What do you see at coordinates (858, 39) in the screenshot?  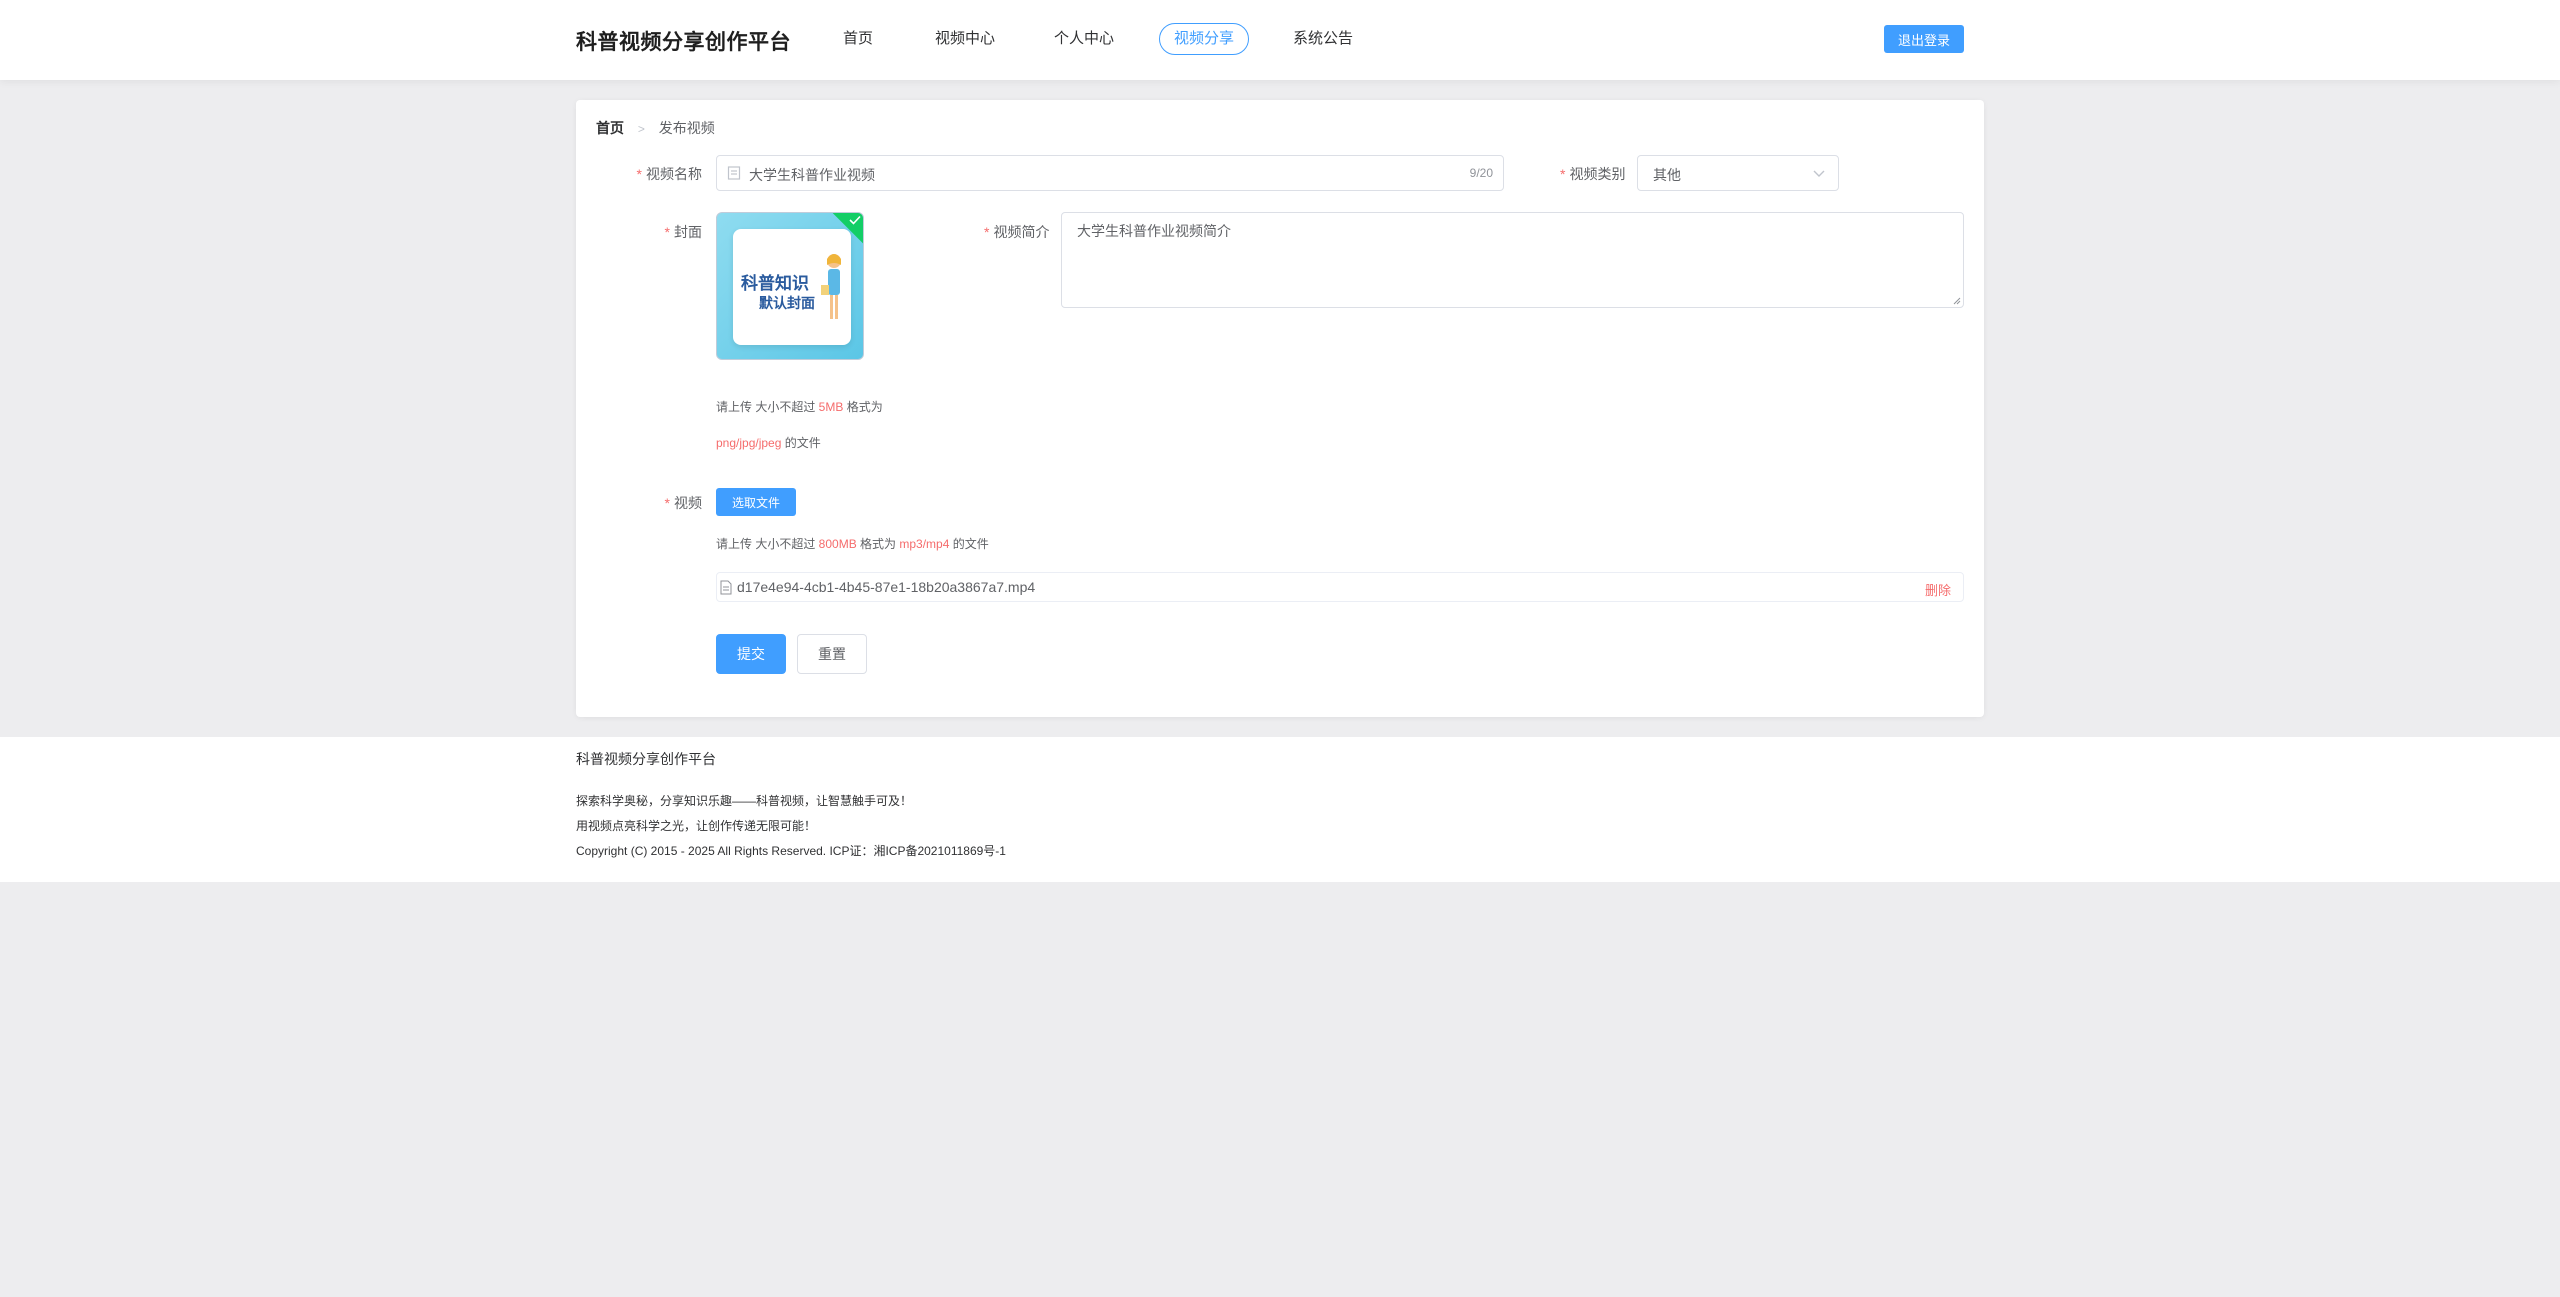 I see `nav-item-home: 首页` at bounding box center [858, 39].